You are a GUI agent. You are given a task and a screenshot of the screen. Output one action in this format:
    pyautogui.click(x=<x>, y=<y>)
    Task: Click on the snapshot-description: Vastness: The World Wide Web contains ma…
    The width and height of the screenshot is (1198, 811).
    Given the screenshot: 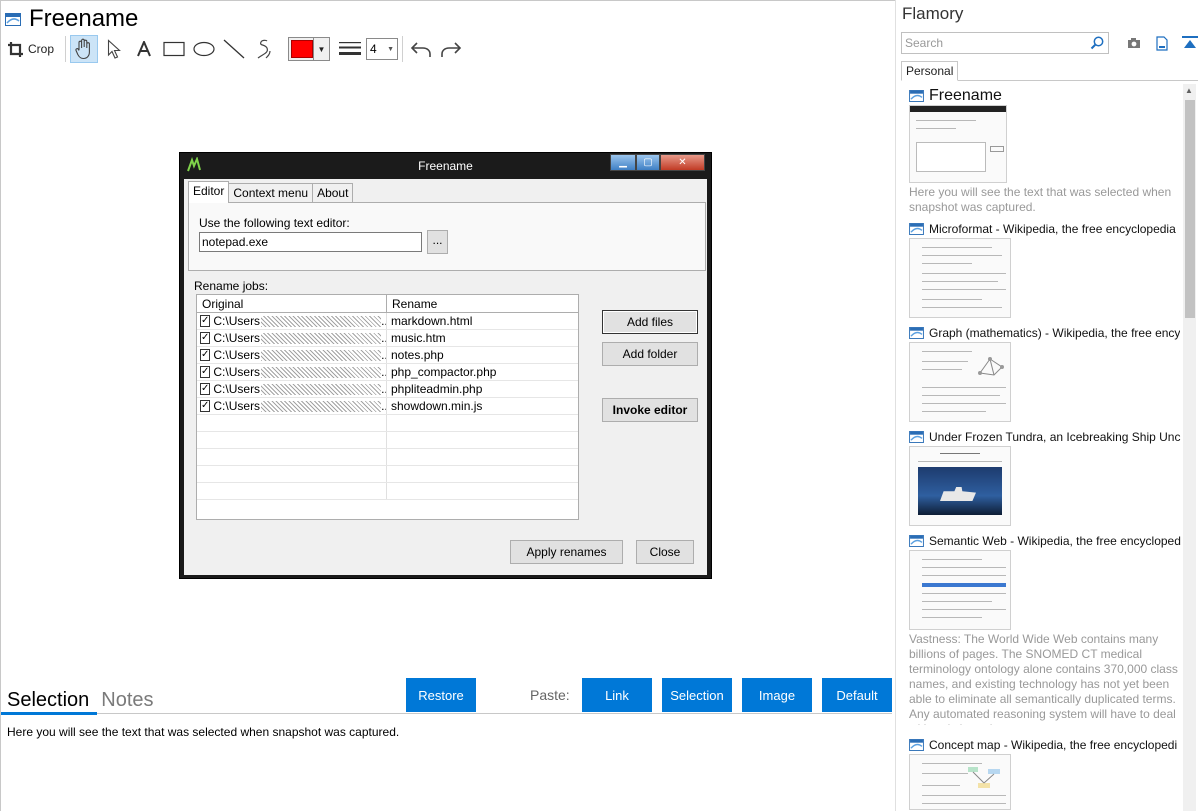 What is the action you would take?
    pyautogui.click(x=1043, y=678)
    